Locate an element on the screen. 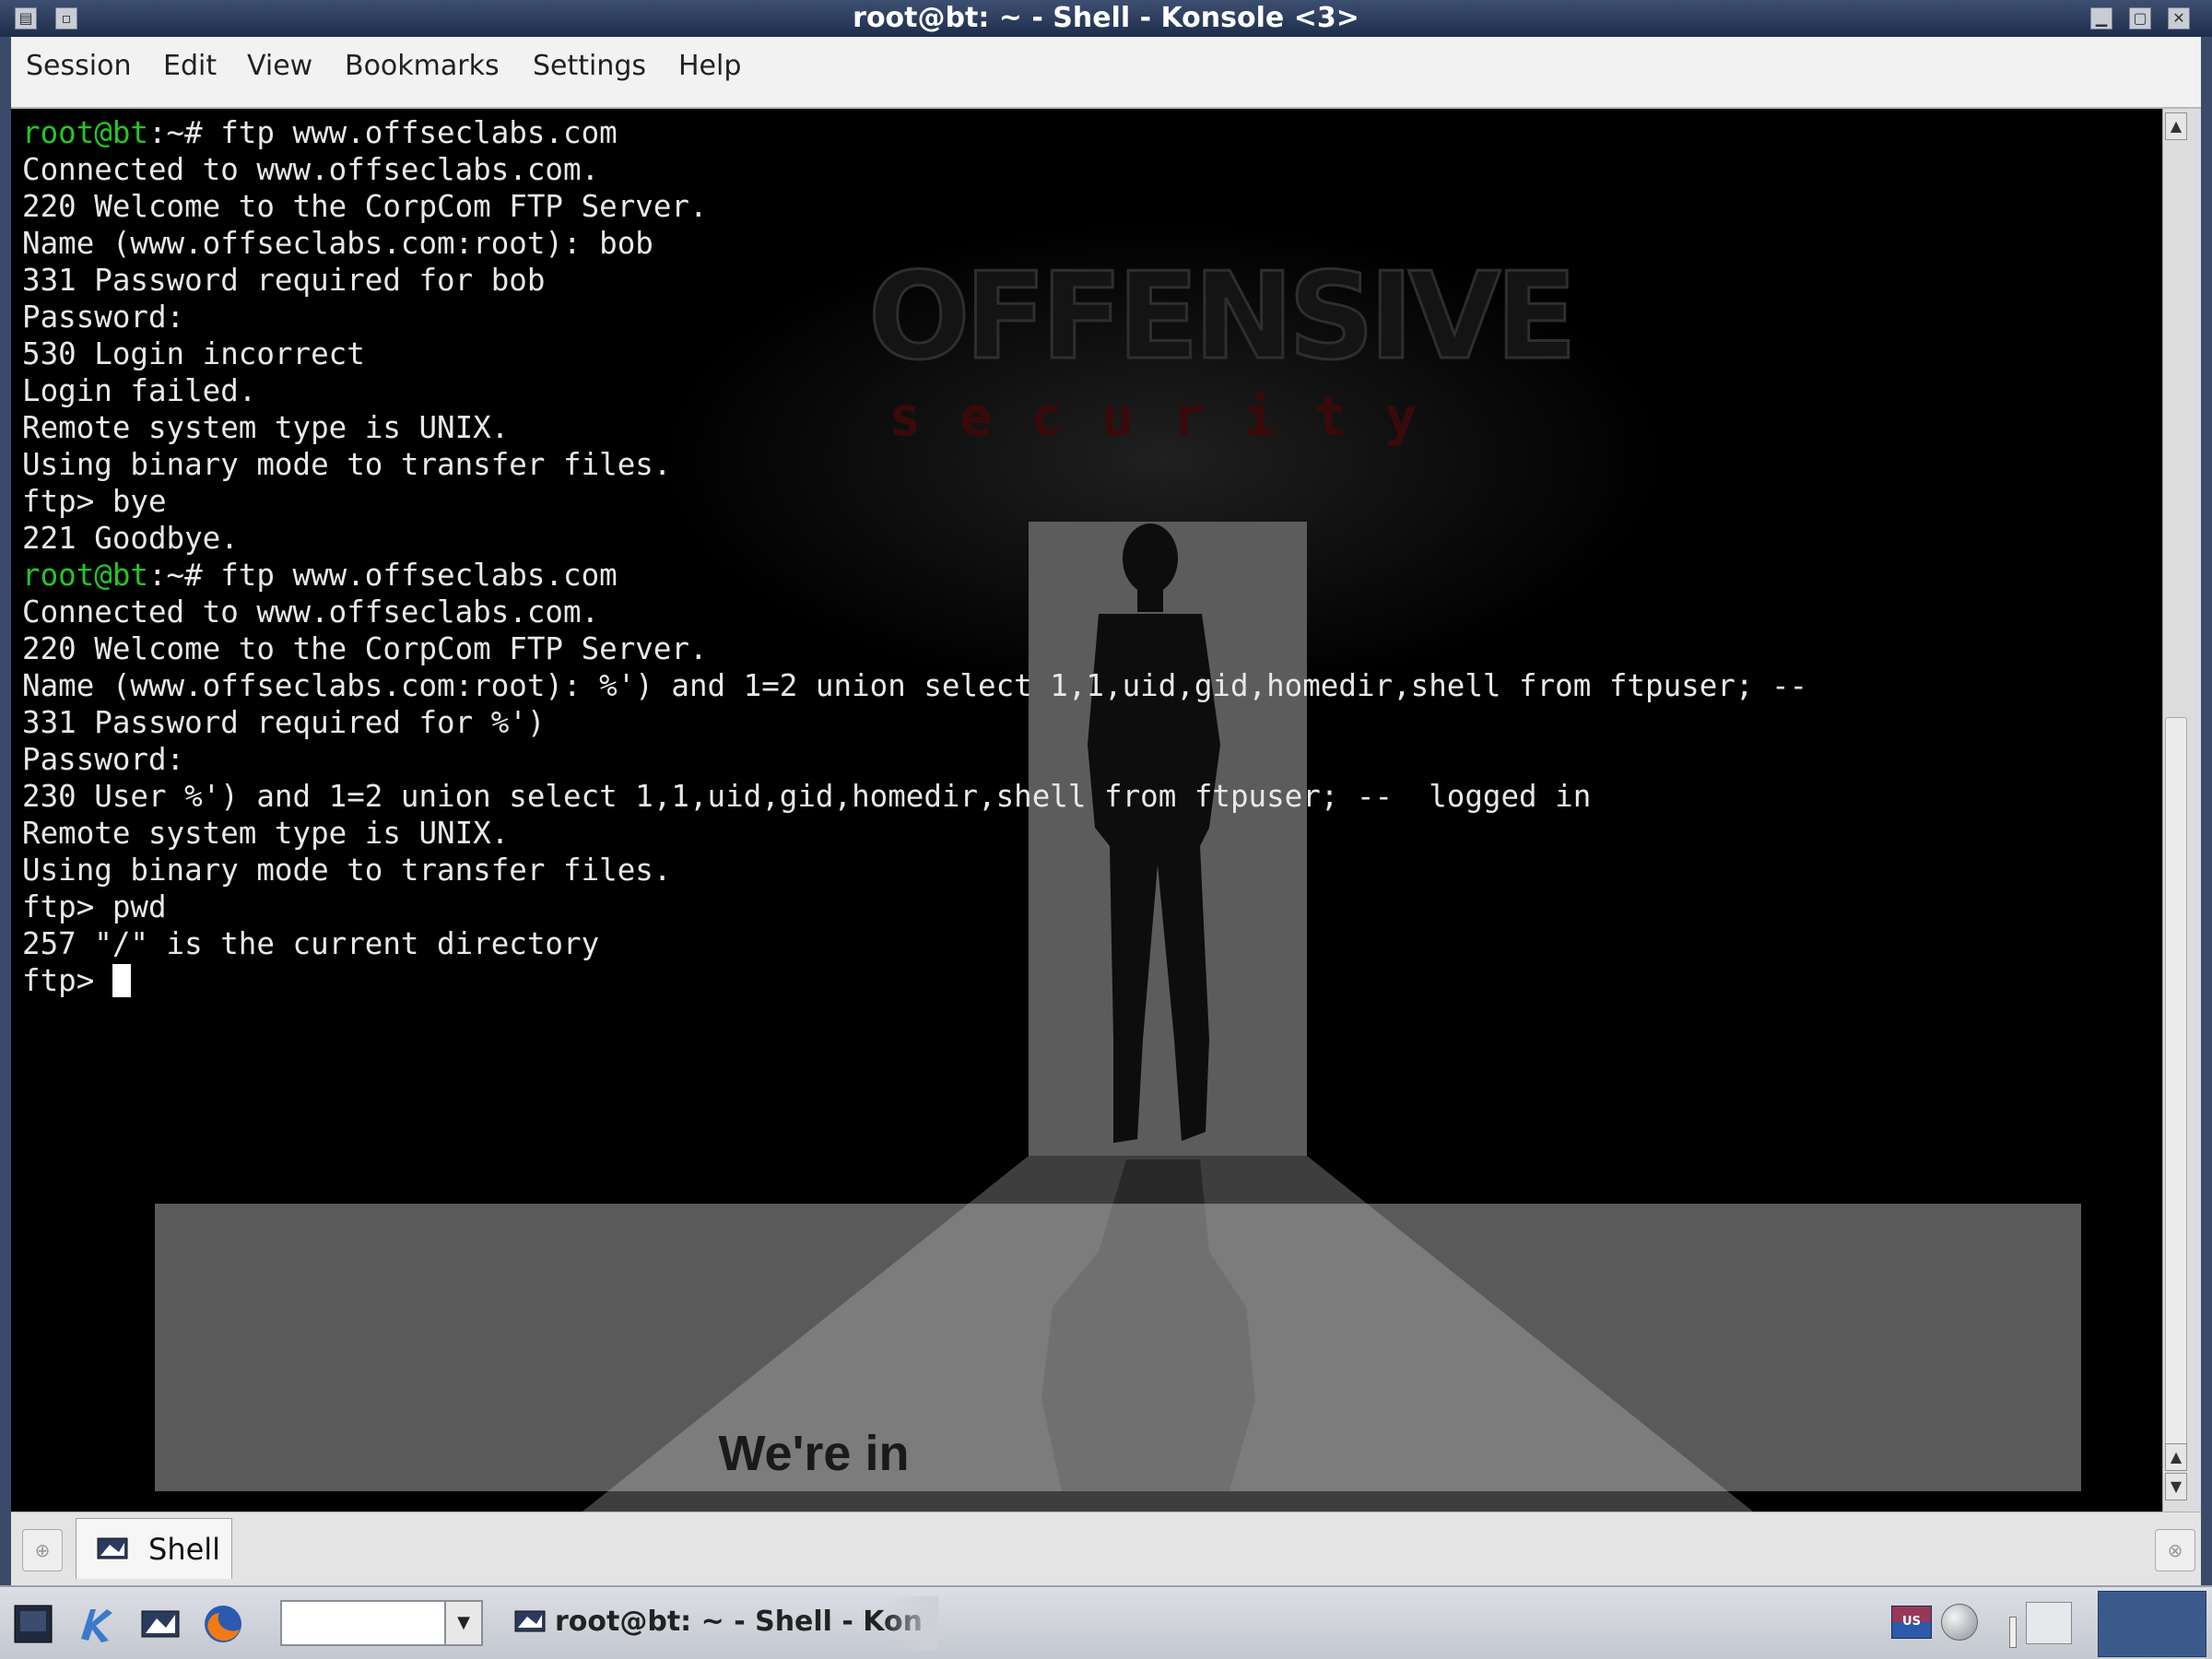 Image resolution: width=2212 pixels, height=1659 pixels. show-desktop-icon is located at coordinates (2049, 1623).